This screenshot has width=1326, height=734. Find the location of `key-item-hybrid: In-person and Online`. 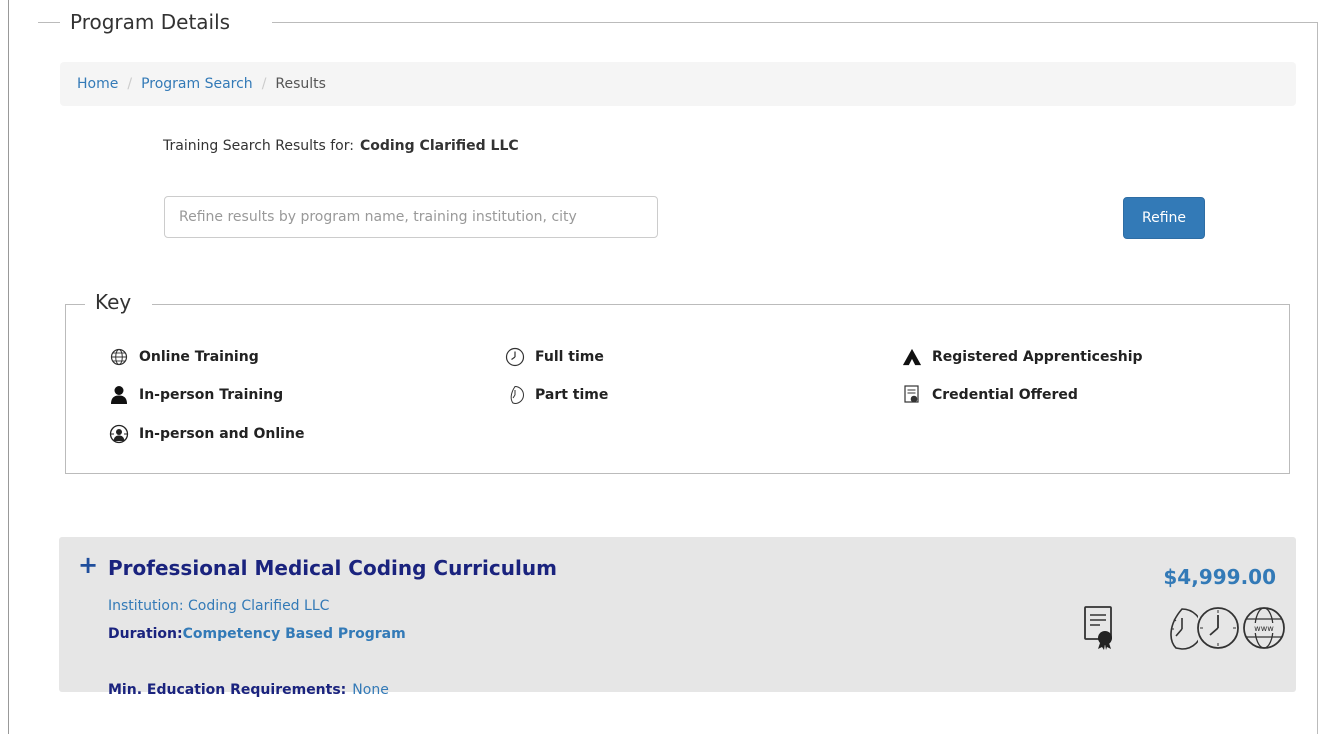

key-item-hybrid: In-person and Online is located at coordinates (206, 434).